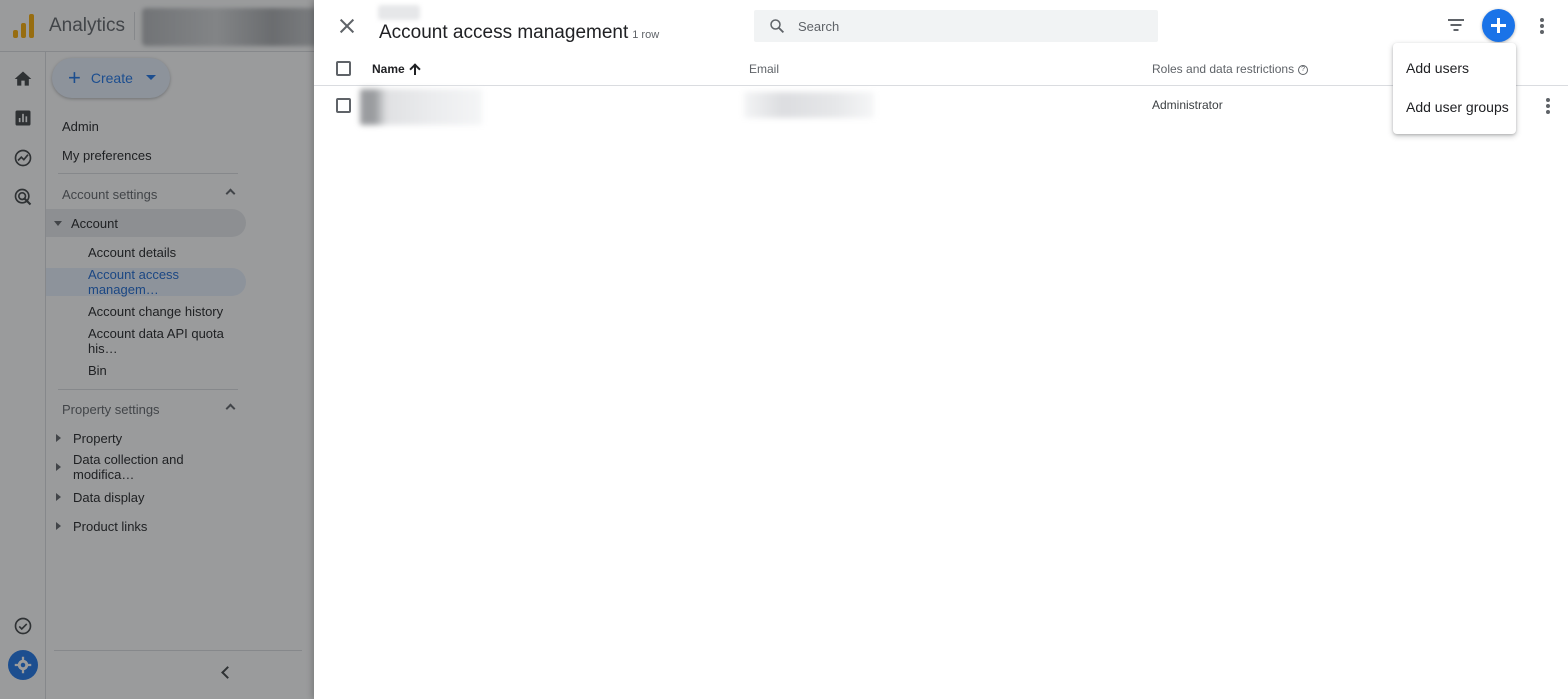 The image size is (1568, 699). Describe the element at coordinates (646, 35) in the screenshot. I see `row-count: 1 row` at that location.